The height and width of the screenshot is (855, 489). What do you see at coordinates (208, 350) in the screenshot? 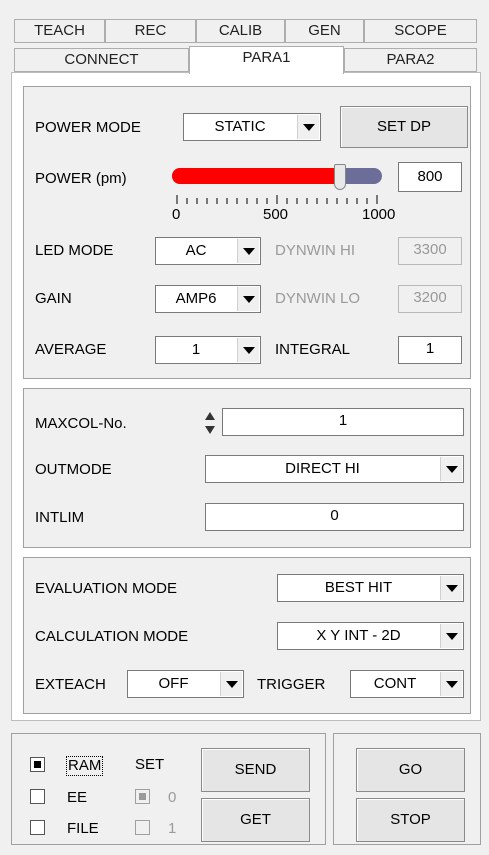
I see `average-select: 1` at bounding box center [208, 350].